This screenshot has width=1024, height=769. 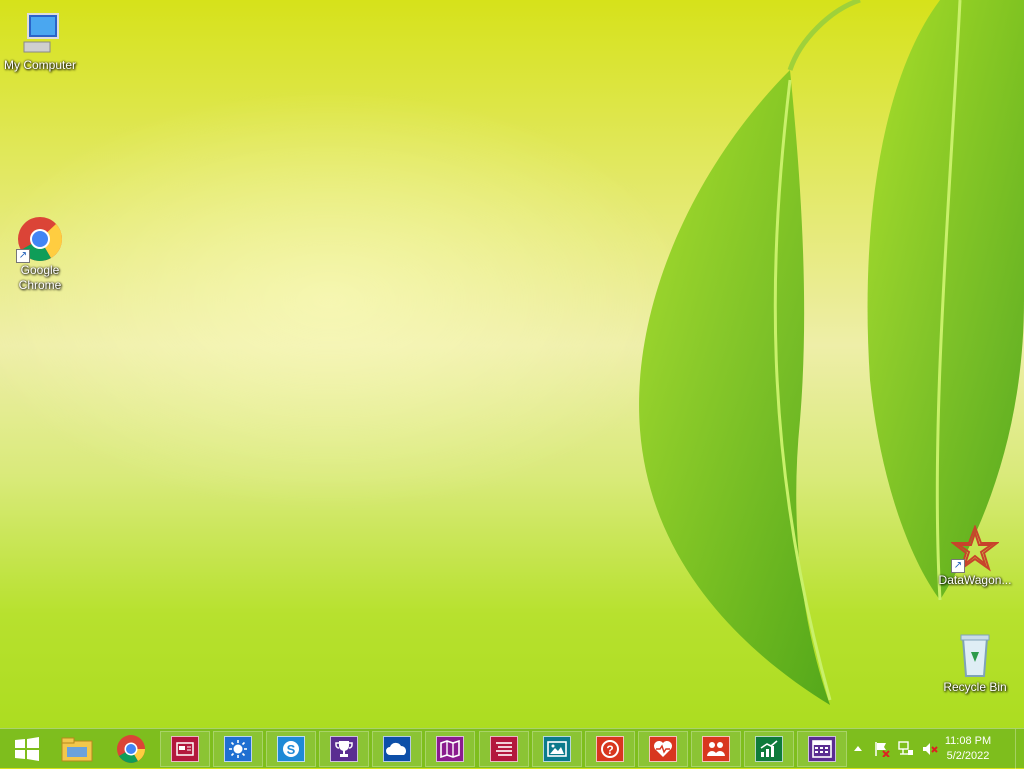 I want to click on news-icon, so click(x=185, y=749).